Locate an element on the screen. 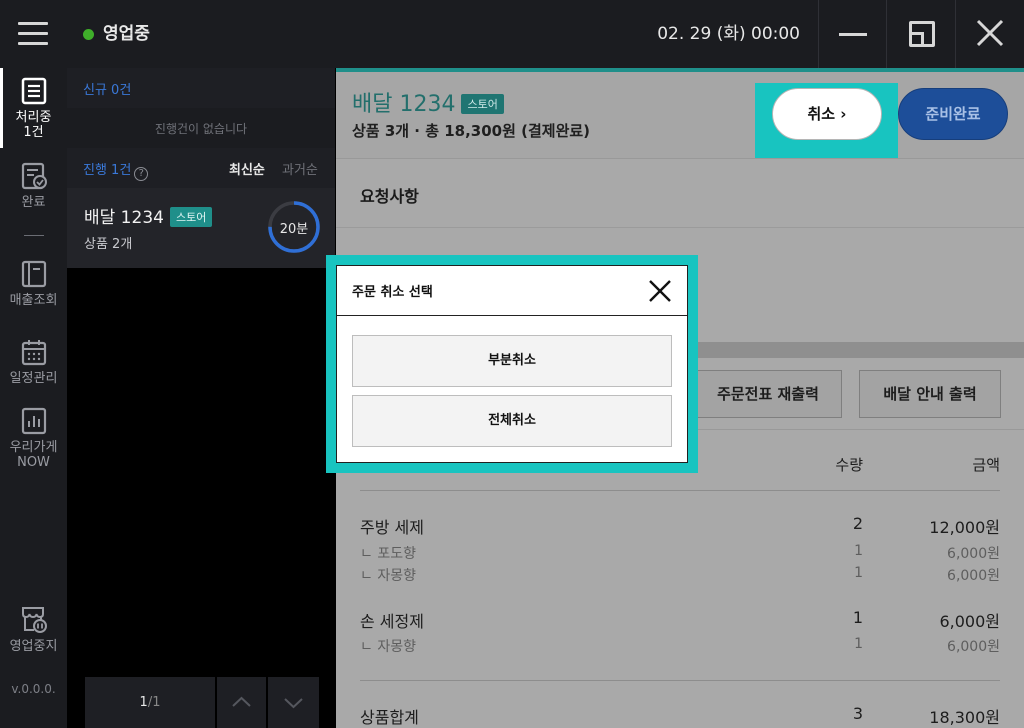 This screenshot has width=1024, height=728. full-cancel-button: 전체취소 is located at coordinates (512, 421).